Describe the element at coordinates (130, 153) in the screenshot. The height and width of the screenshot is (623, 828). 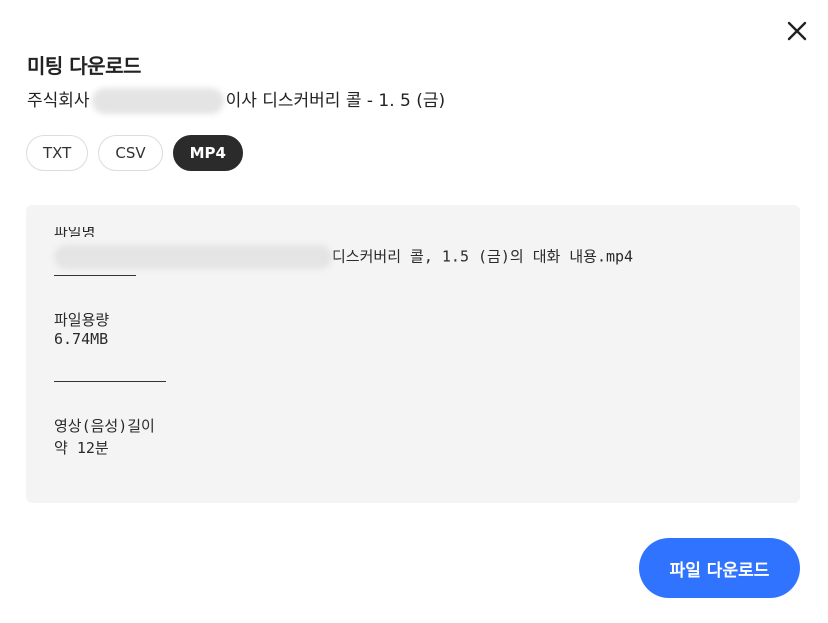
I see `tab-csv: CSV` at that location.